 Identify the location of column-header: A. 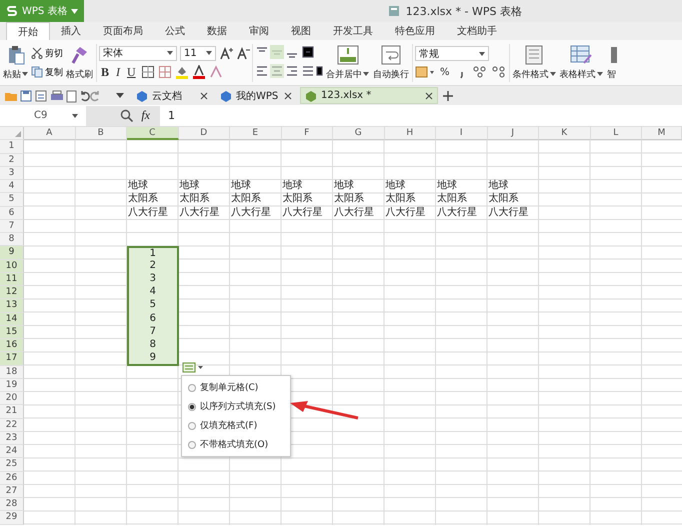
(50, 133).